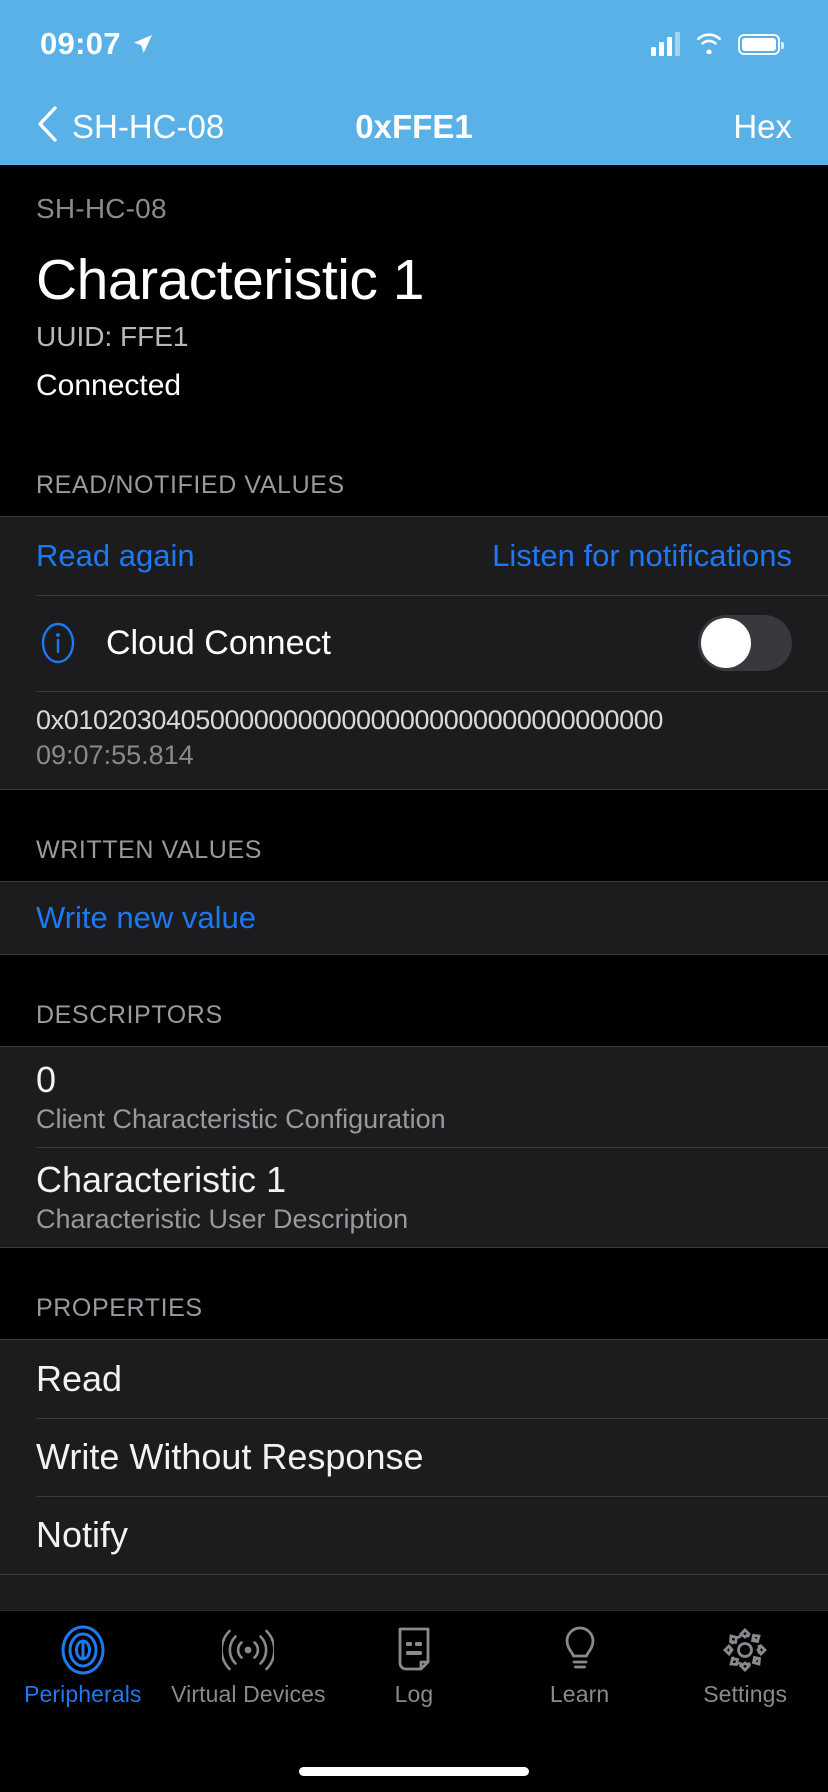 This screenshot has width=828, height=1792. What do you see at coordinates (414, 126) in the screenshot?
I see `navigation-bar: SH-HC-08 0xFFE1 Hex` at bounding box center [414, 126].